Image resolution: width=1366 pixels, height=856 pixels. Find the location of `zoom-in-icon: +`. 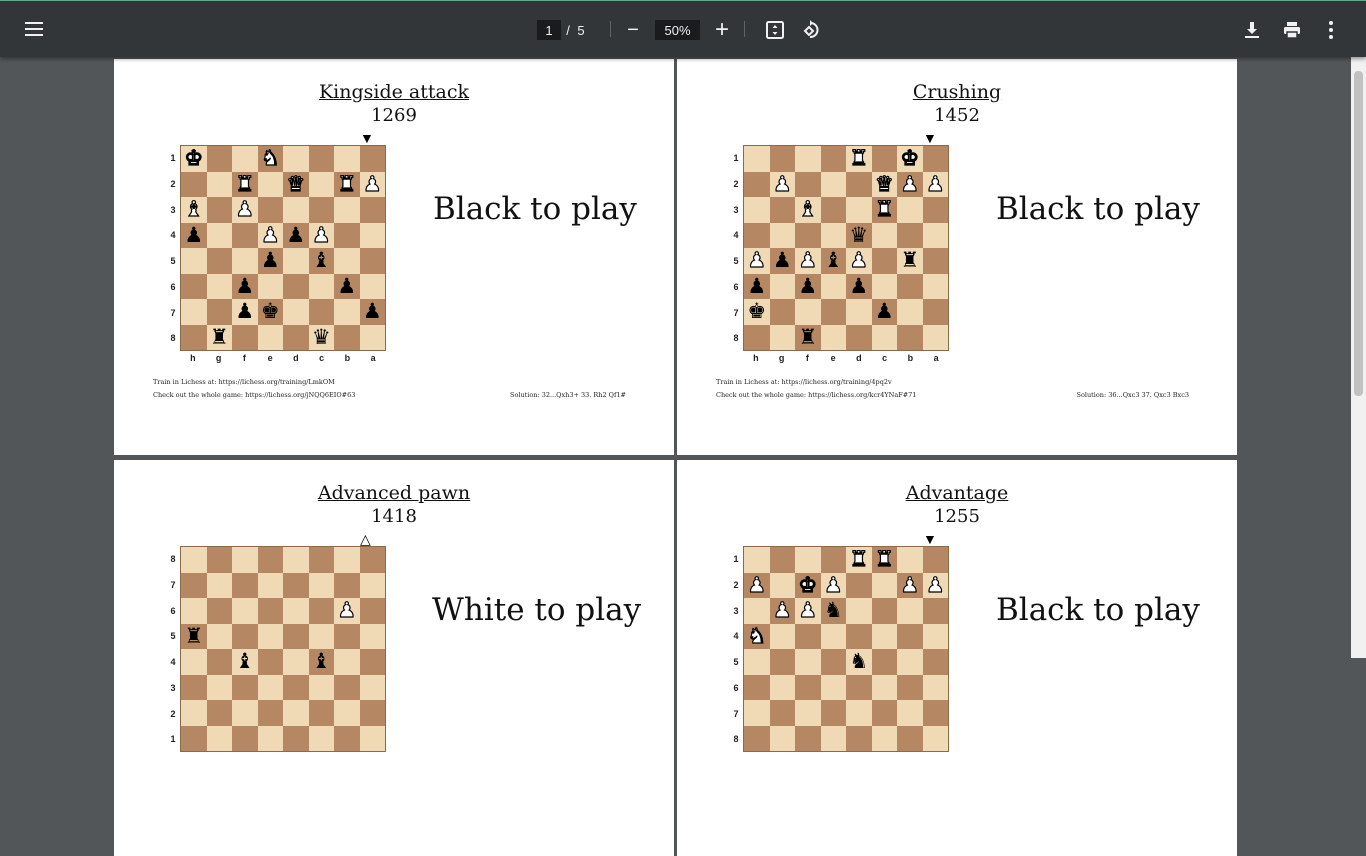

zoom-in-icon: + is located at coordinates (722, 29).